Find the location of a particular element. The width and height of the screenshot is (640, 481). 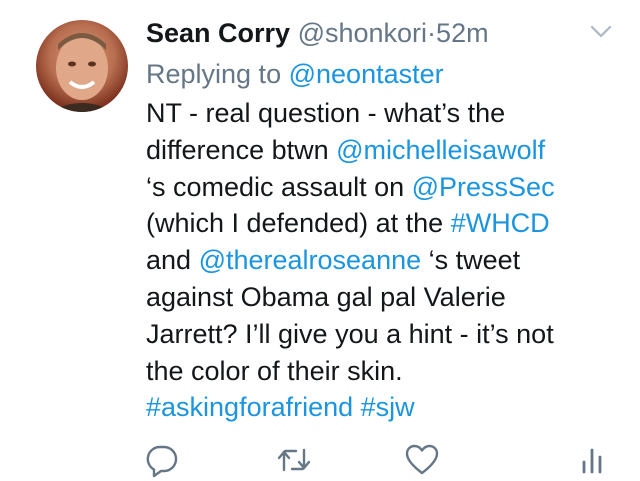

tweet-text-line: the color of their skin. is located at coordinates (381, 371).